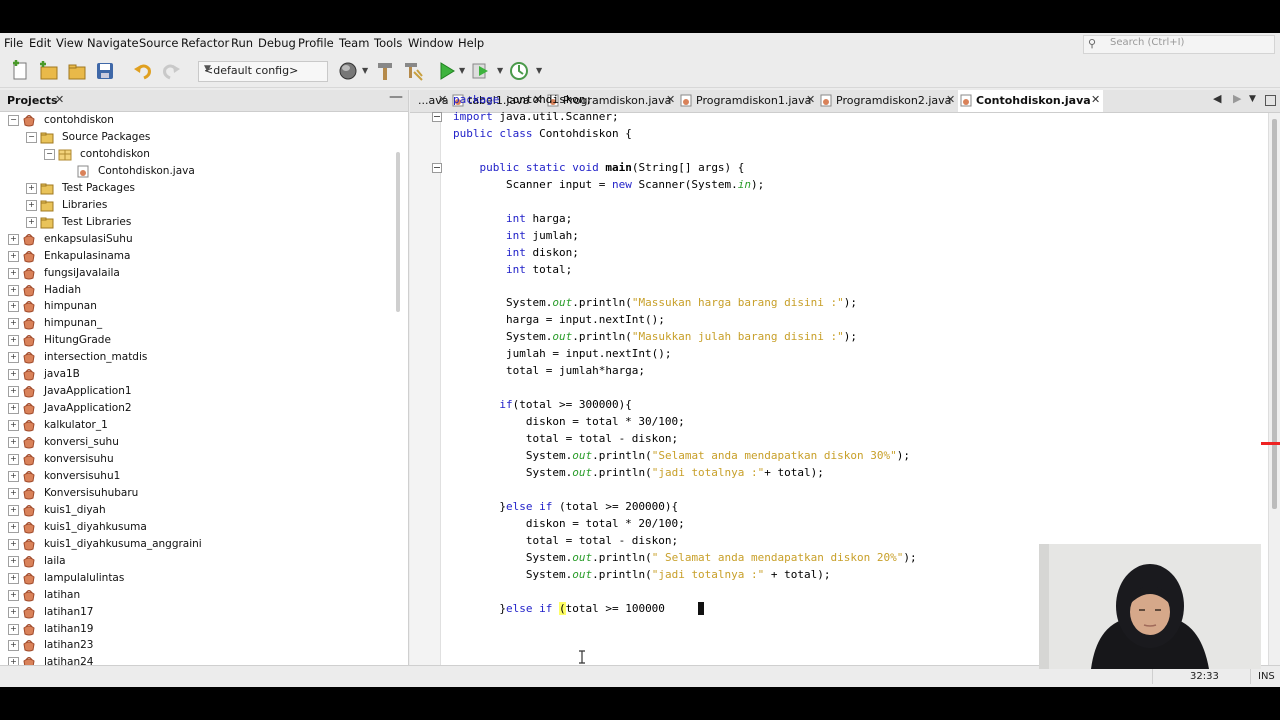 The height and width of the screenshot is (720, 1280). Describe the element at coordinates (198, 222) in the screenshot. I see `tree-item: + Test Libraries` at that location.